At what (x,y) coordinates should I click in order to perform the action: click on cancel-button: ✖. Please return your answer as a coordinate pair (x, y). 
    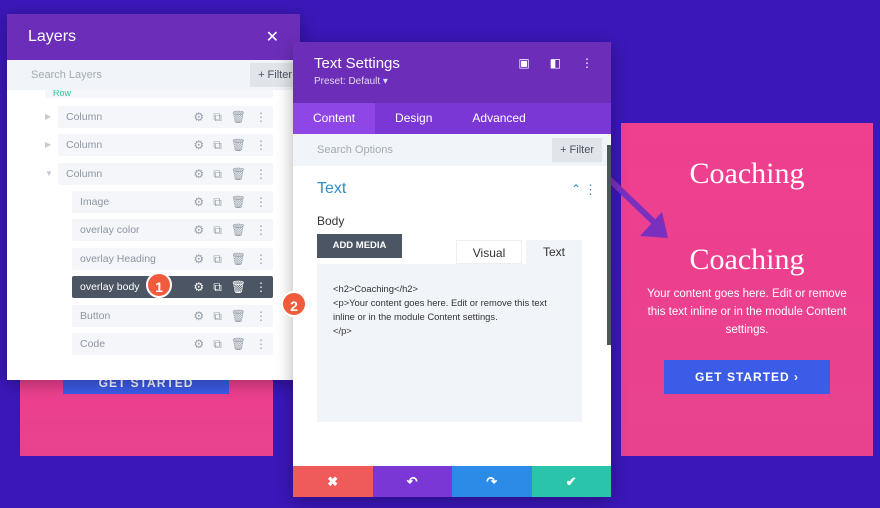
    Looking at the image, I should click on (333, 481).